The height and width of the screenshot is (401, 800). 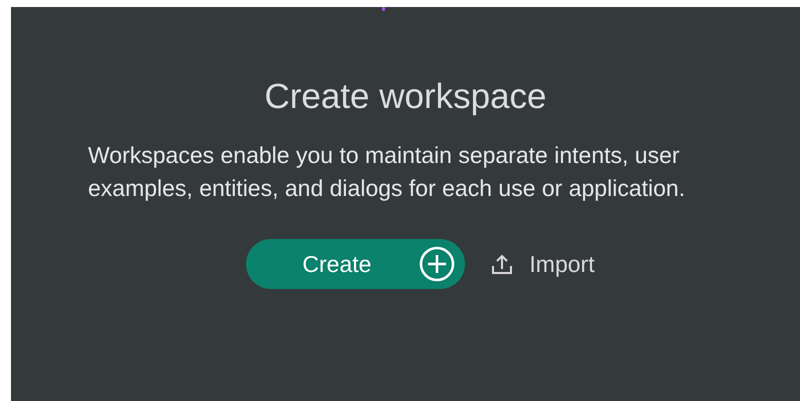 I want to click on upload-icon, so click(x=502, y=264).